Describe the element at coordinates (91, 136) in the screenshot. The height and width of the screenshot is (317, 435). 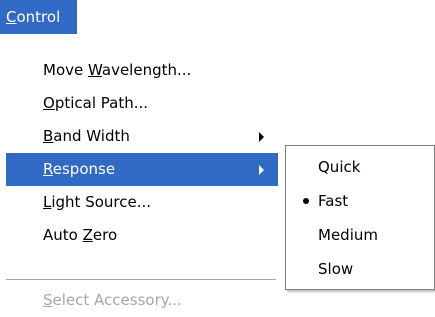
I see `menu-item-label: and Width` at that location.